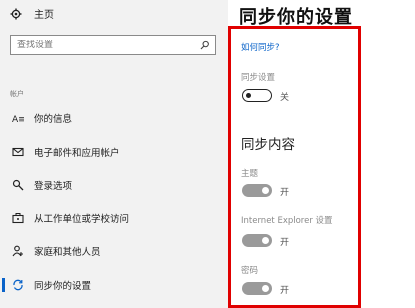  I want to click on section-label-account: 帐户, so click(17, 94).